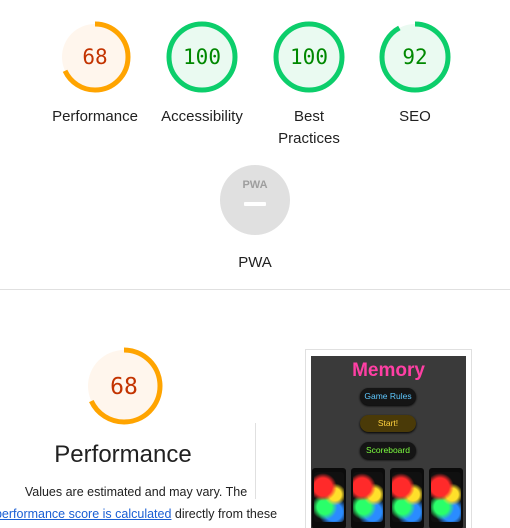 The width and height of the screenshot is (510, 528). What do you see at coordinates (255, 461) in the screenshot?
I see `vertical-separator` at bounding box center [255, 461].